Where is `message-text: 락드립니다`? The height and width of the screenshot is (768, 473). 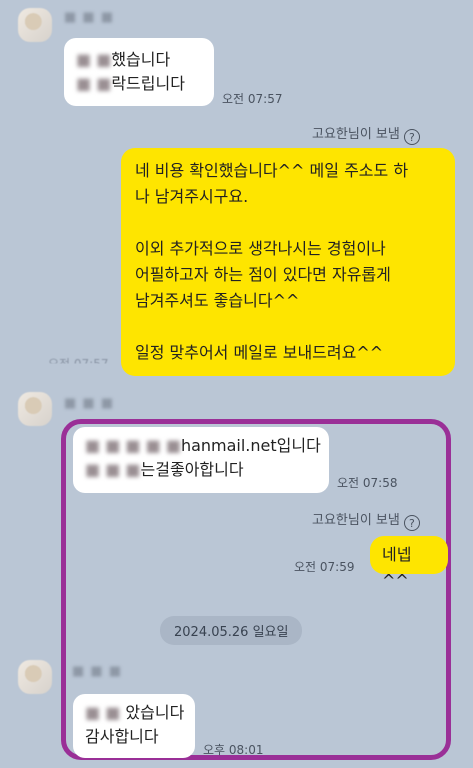
message-text: 락드립니다 is located at coordinates (148, 83).